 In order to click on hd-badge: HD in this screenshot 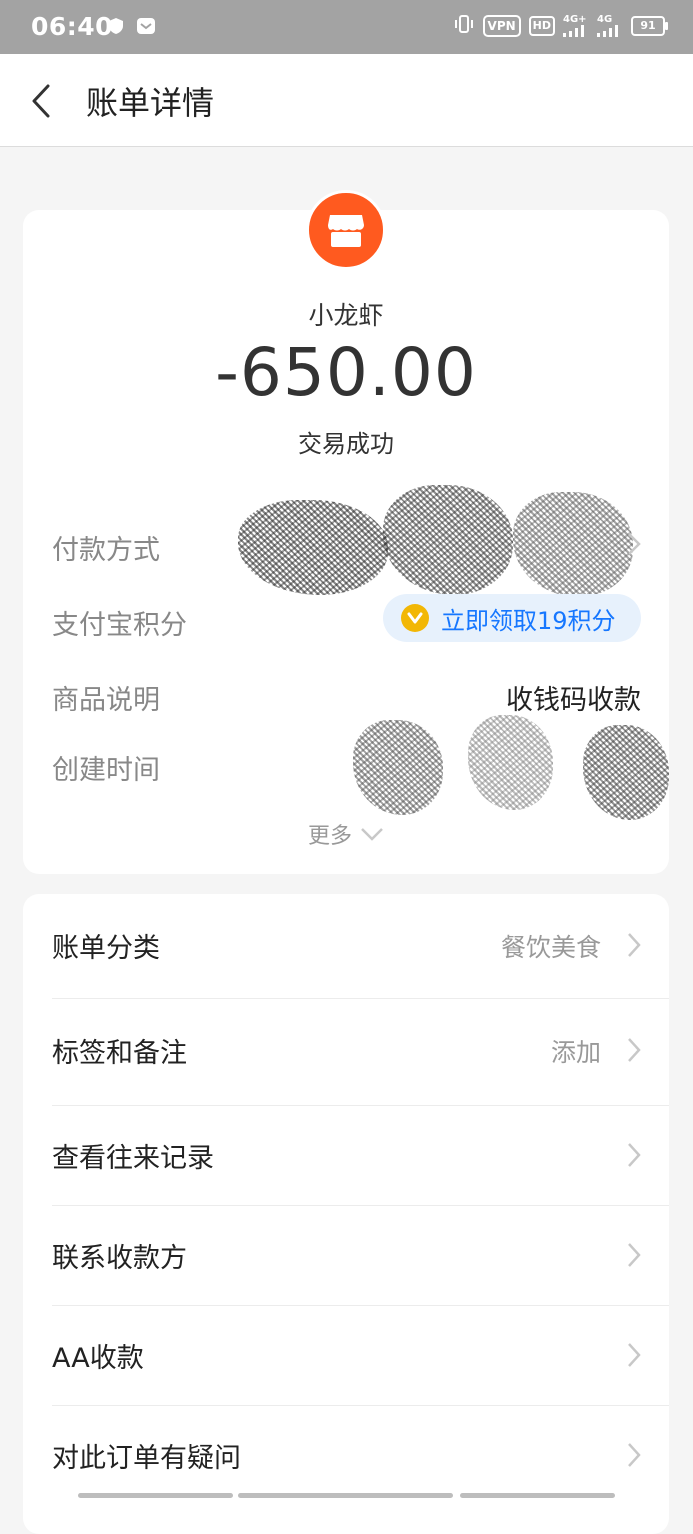, I will do `click(541, 25)`.